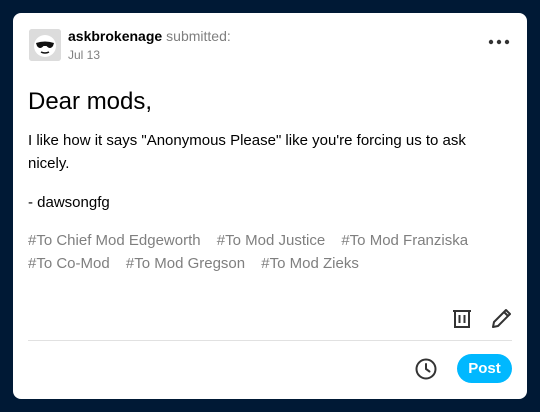  I want to click on username-link: askbrokenage, so click(115, 36).